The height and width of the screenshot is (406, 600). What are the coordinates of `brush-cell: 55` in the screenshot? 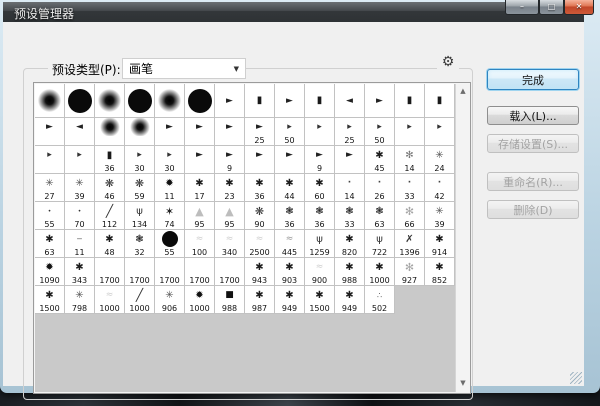 It's located at (170, 244).